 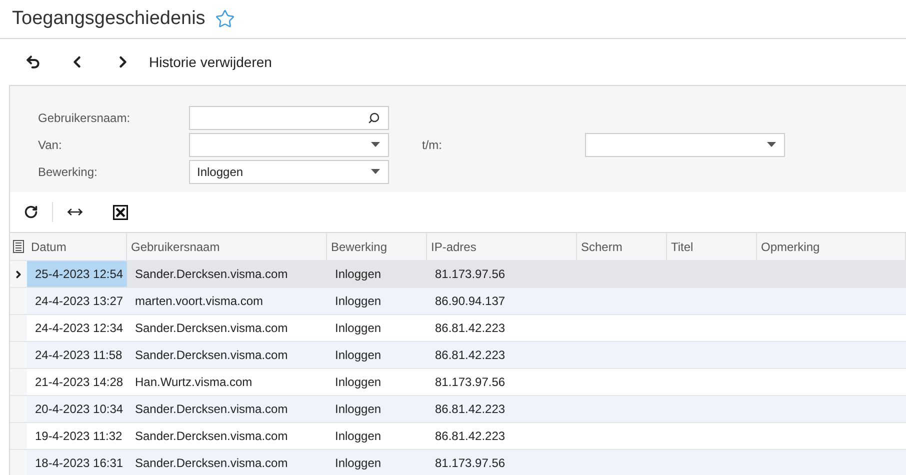 What do you see at coordinates (79, 328) in the screenshot?
I see `table-cell-text: 24-4-2023 12:34` at bounding box center [79, 328].